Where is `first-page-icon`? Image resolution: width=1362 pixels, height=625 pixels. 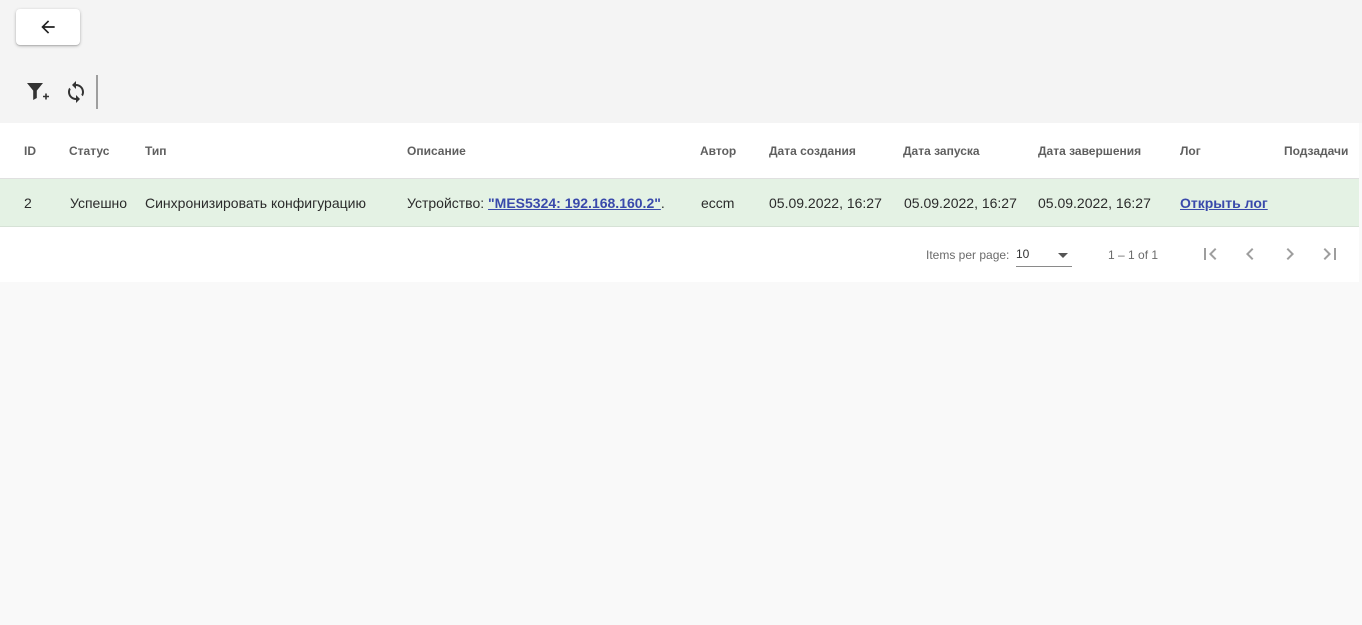 first-page-icon is located at coordinates (1210, 254).